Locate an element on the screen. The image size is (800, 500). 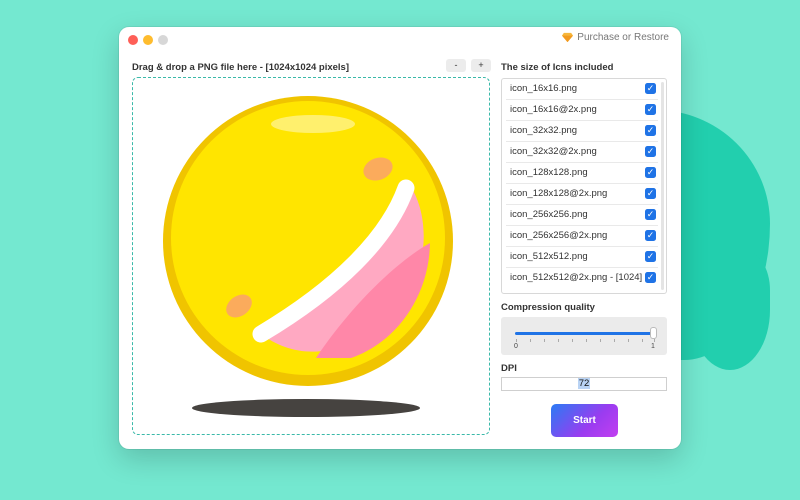
zoom-out-button: - is located at coordinates (456, 65).